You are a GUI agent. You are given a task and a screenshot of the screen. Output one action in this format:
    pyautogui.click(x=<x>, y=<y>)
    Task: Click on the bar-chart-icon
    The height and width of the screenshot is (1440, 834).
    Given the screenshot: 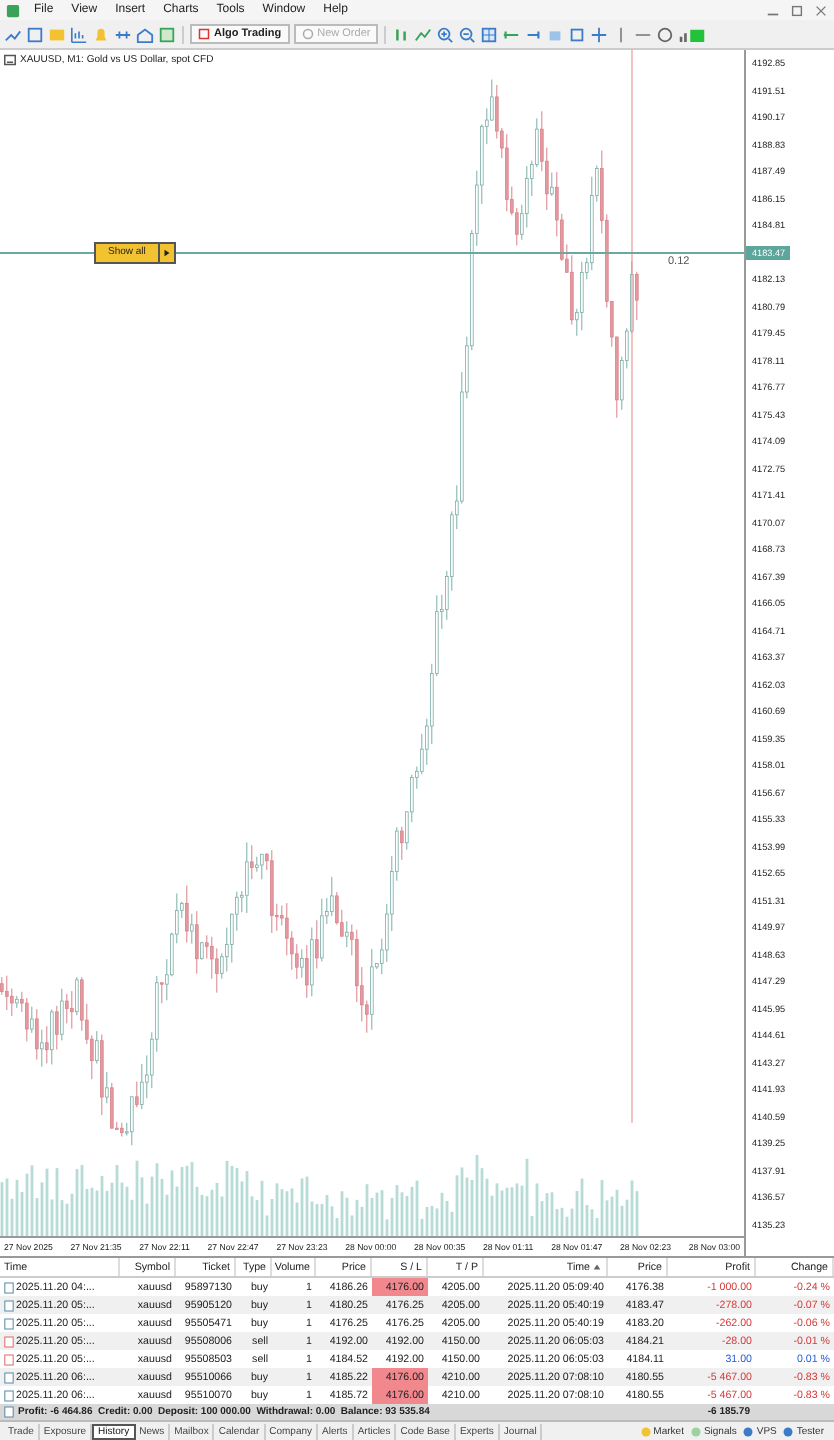 What is the action you would take?
    pyautogui.click(x=401, y=34)
    